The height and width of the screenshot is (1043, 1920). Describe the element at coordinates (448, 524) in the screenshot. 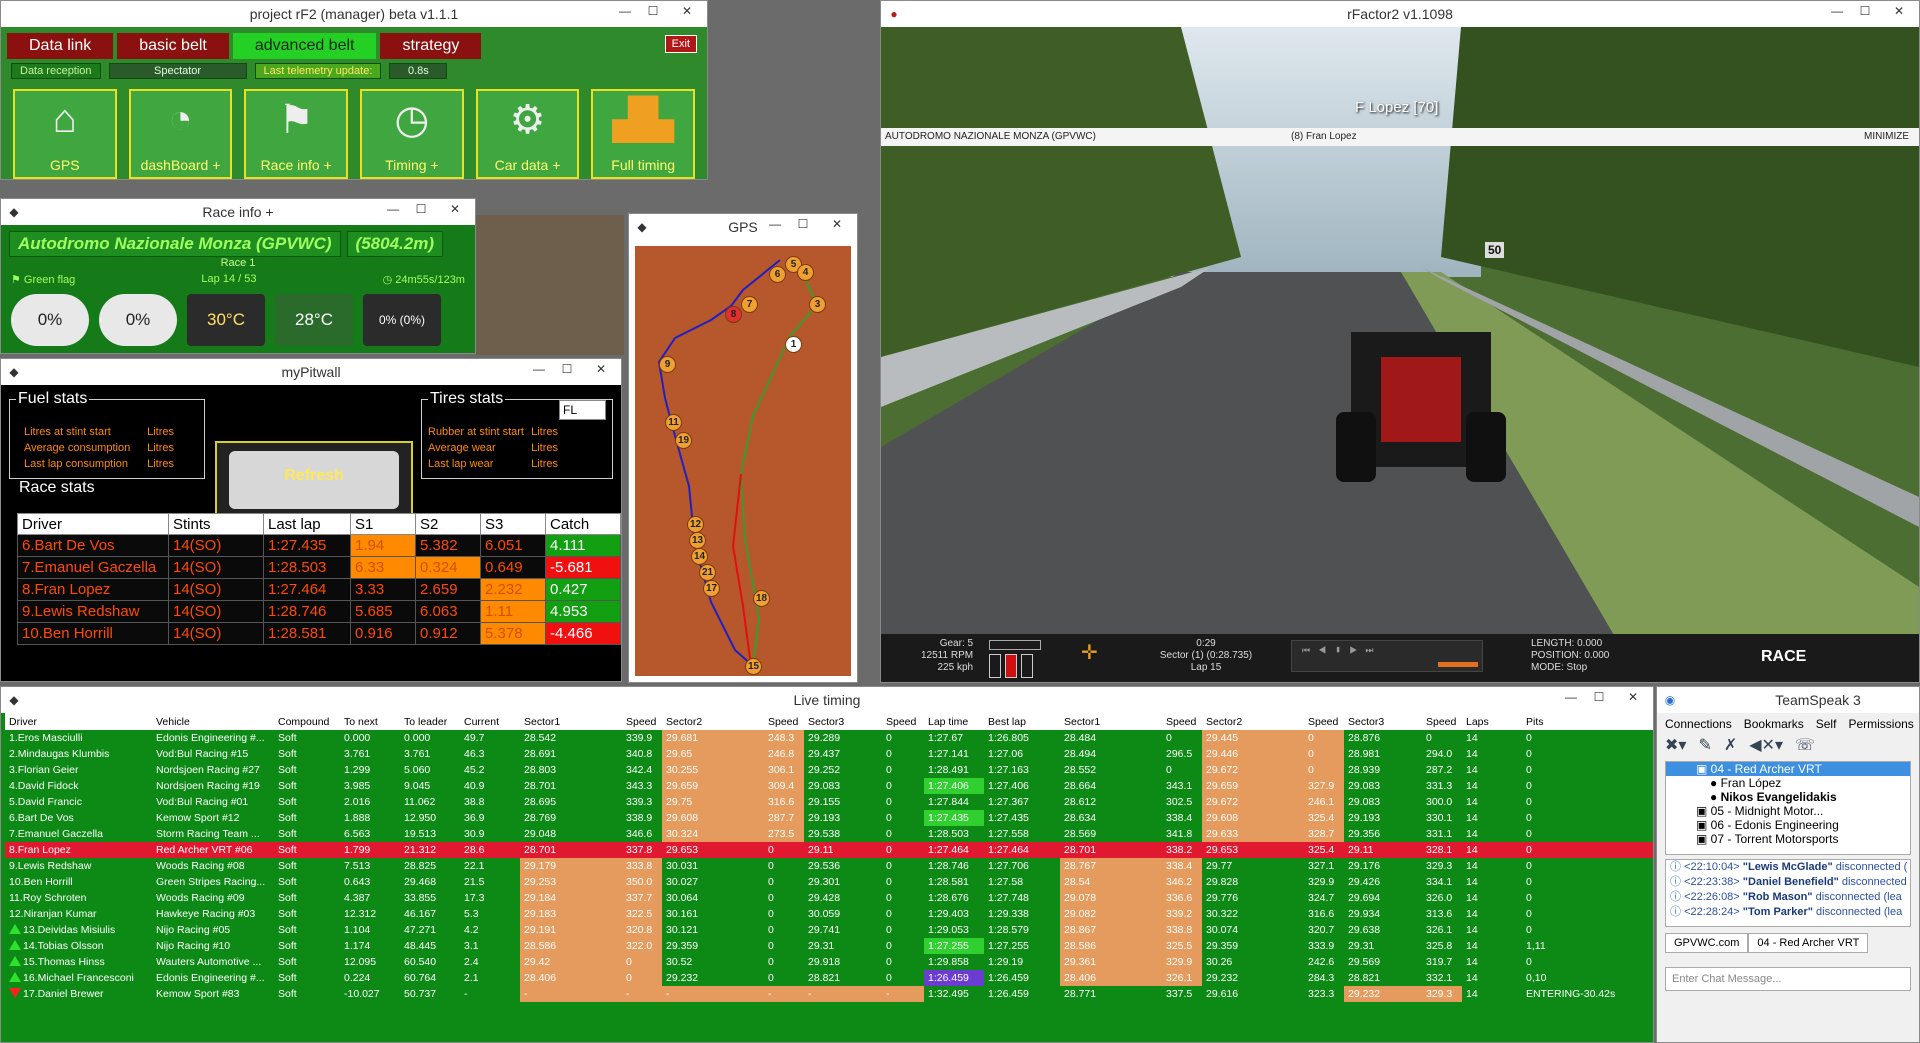

I see `column-header: S2` at that location.